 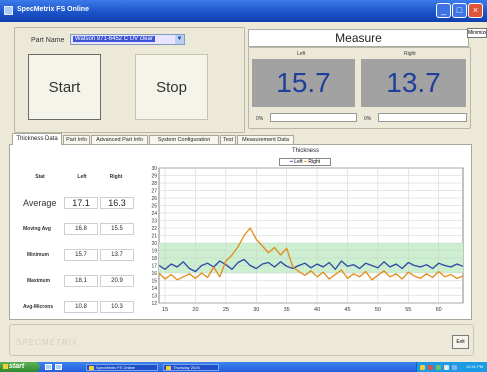 What do you see at coordinates (154, 236) in the screenshot?
I see `y-tick-label: 21` at bounding box center [154, 236].